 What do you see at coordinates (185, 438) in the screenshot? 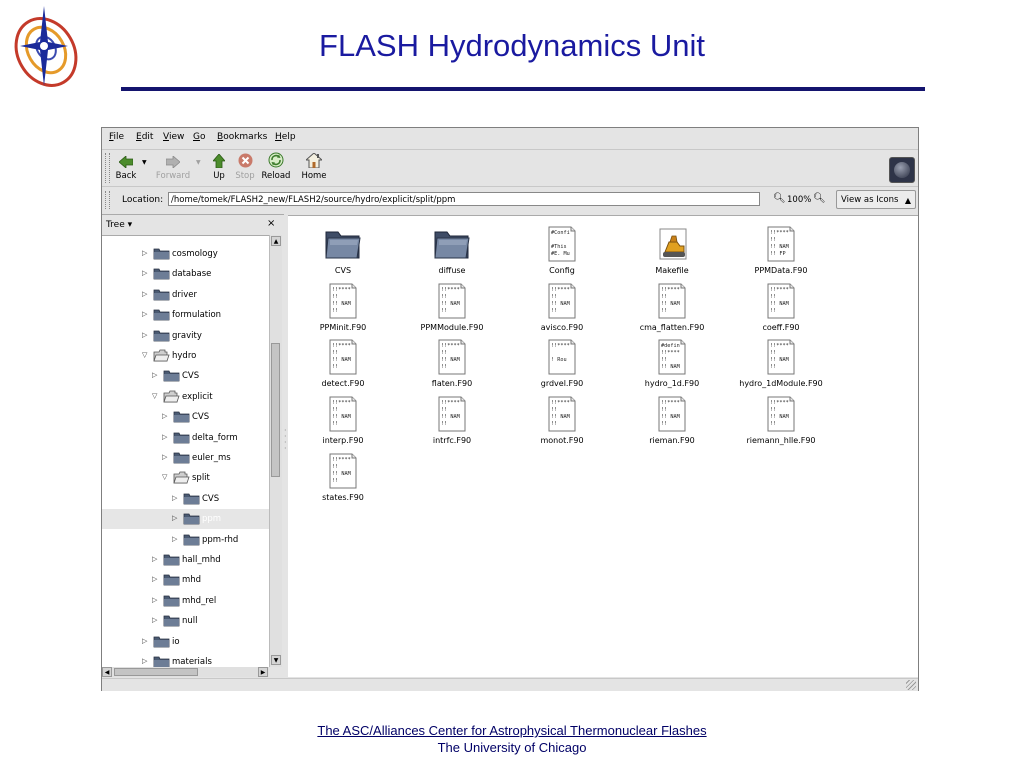
I see `tree-item-delta-form: ▷ delta_form` at bounding box center [185, 438].